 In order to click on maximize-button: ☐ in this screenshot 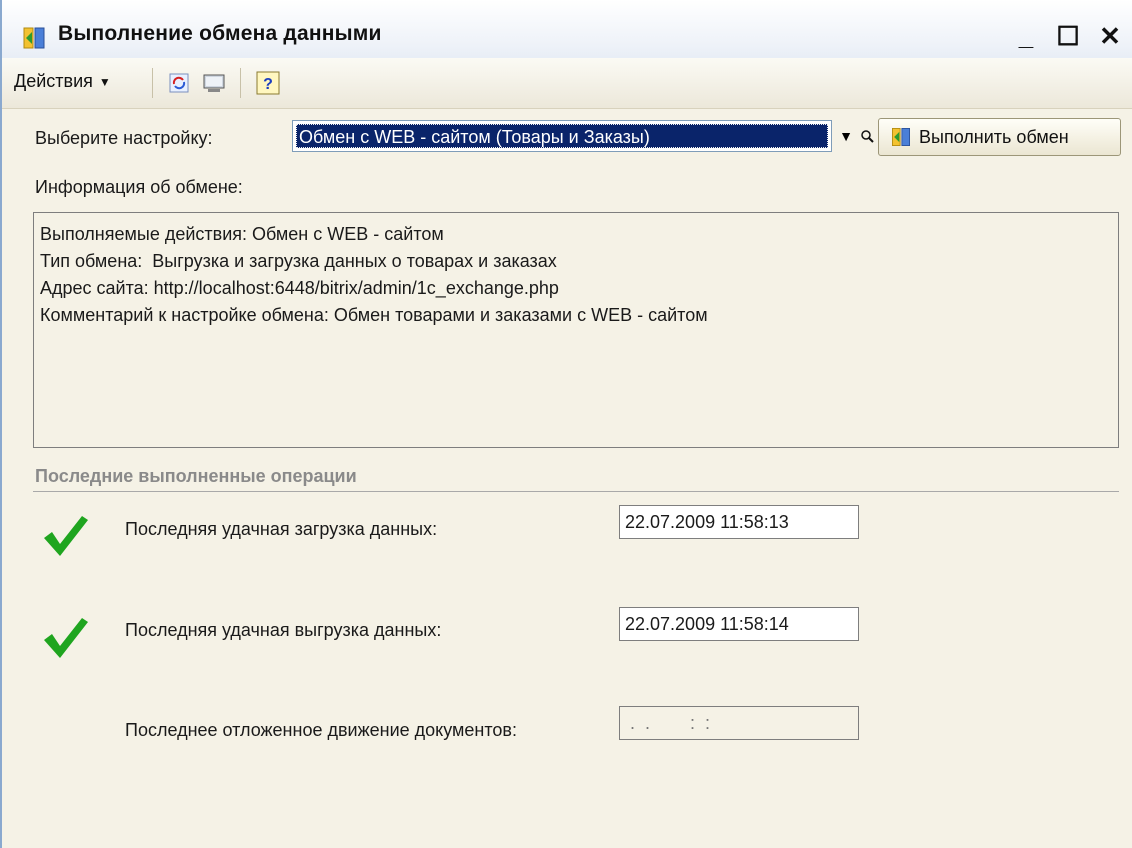, I will do `click(1068, 36)`.